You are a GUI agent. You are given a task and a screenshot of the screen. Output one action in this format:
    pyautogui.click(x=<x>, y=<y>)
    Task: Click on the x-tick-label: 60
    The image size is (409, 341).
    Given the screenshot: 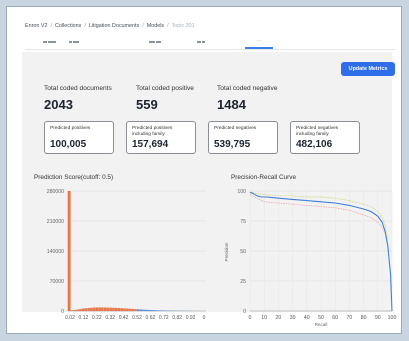 What is the action you would take?
    pyautogui.click(x=335, y=318)
    